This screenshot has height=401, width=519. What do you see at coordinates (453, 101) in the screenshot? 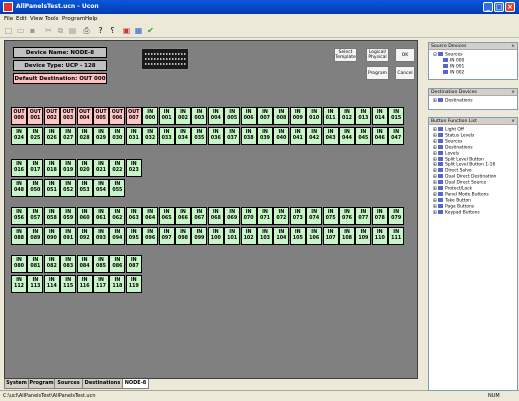
I see `destination-tree: ⊞ Destinations` at bounding box center [453, 101].